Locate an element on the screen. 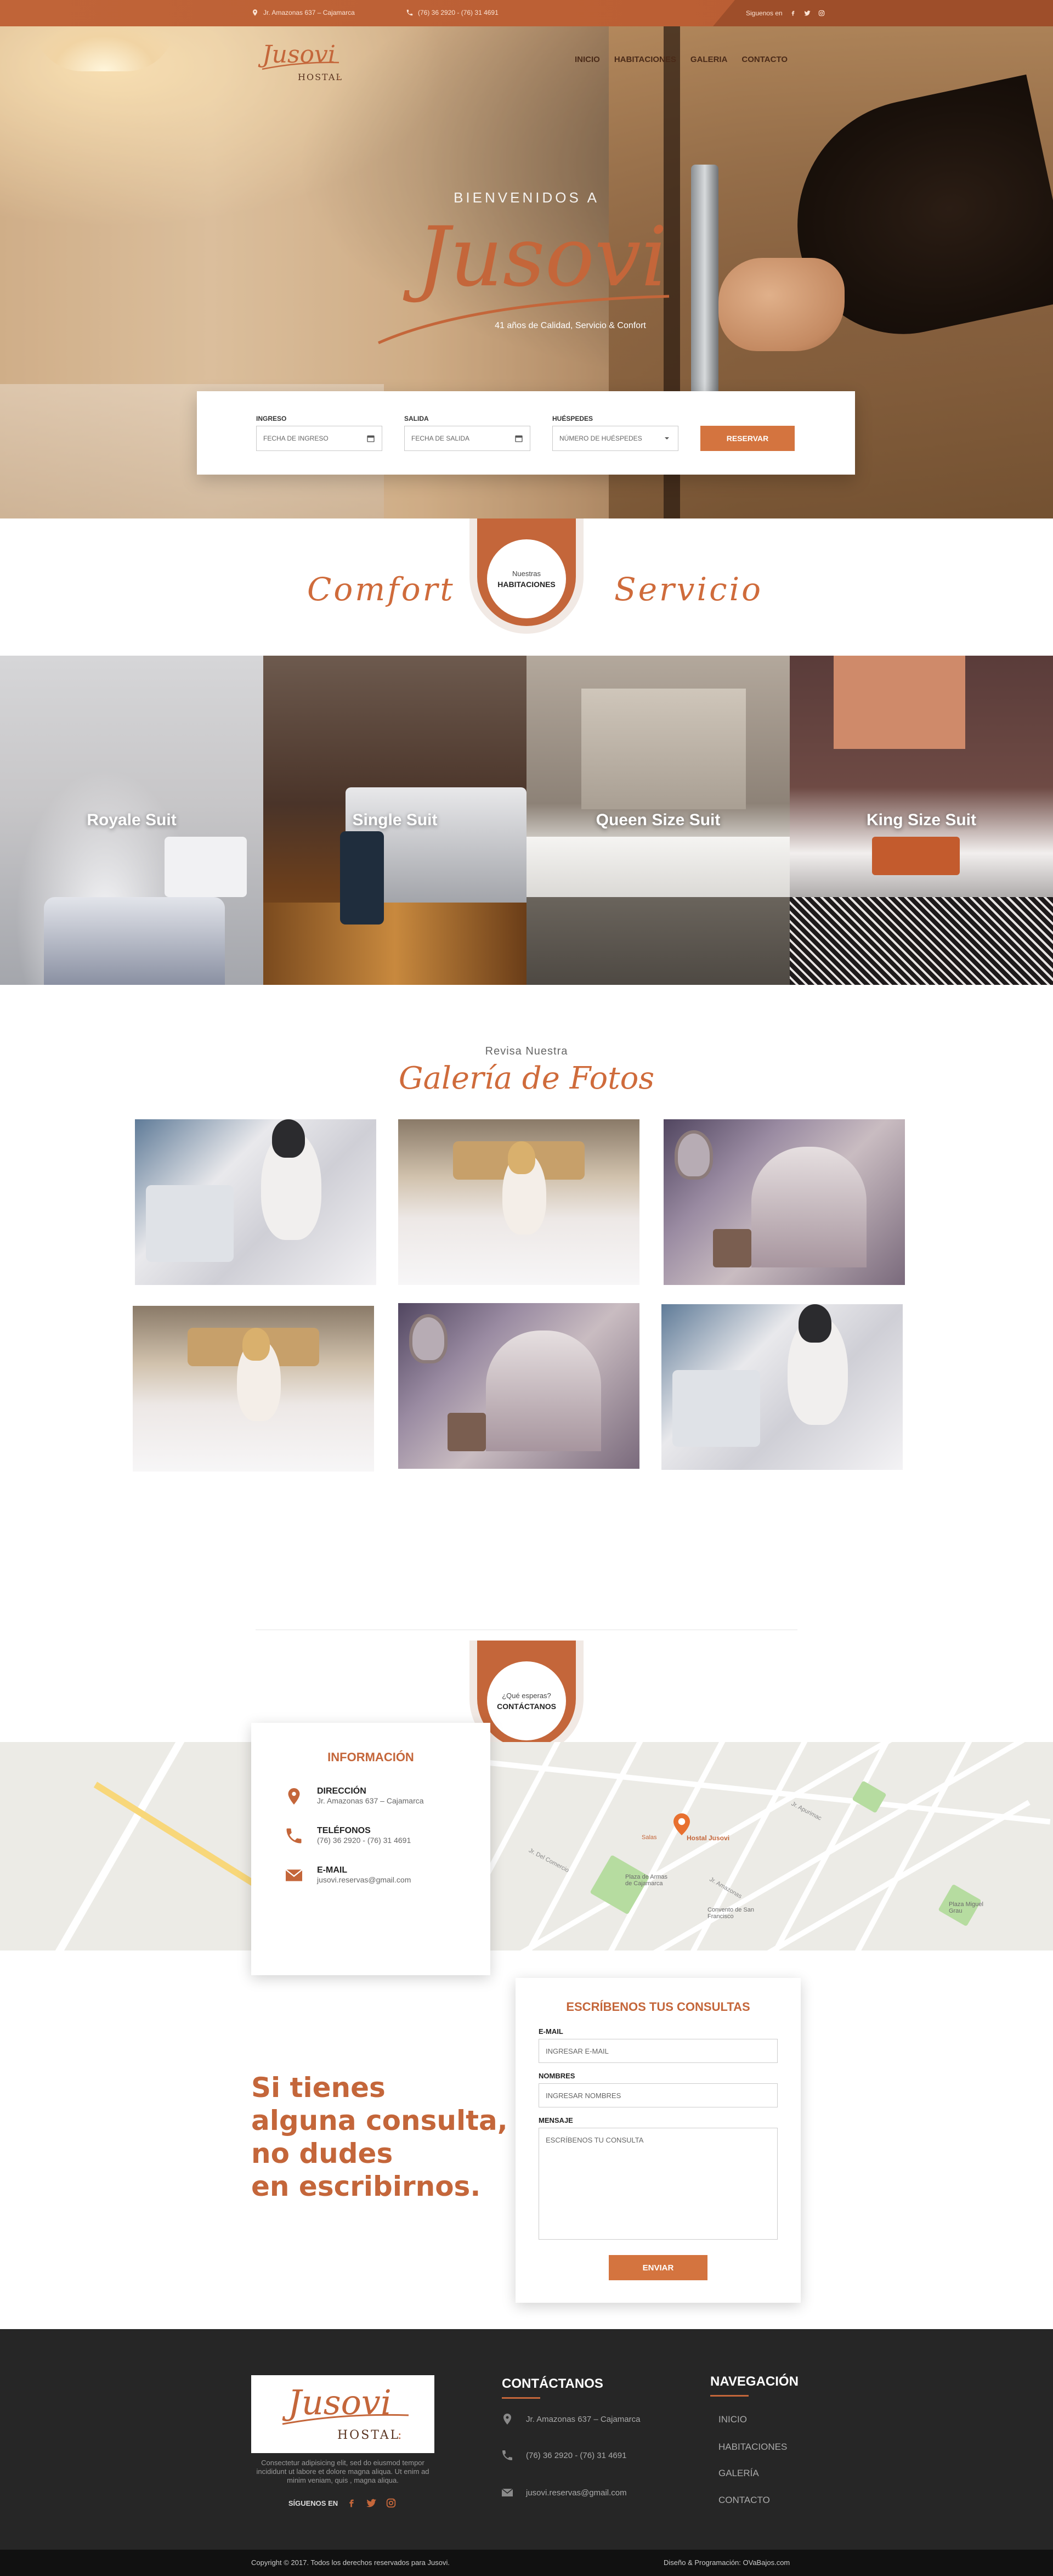 This screenshot has width=1053, height=2576. contact-badge-top: ¿Qué esperas? is located at coordinates (526, 1696).